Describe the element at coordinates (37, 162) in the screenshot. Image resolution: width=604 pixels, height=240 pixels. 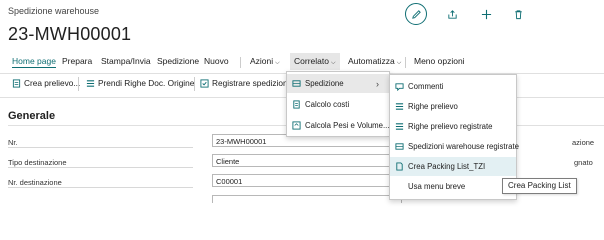
I see `field-label-destination-type: Tipo destinazione` at that location.